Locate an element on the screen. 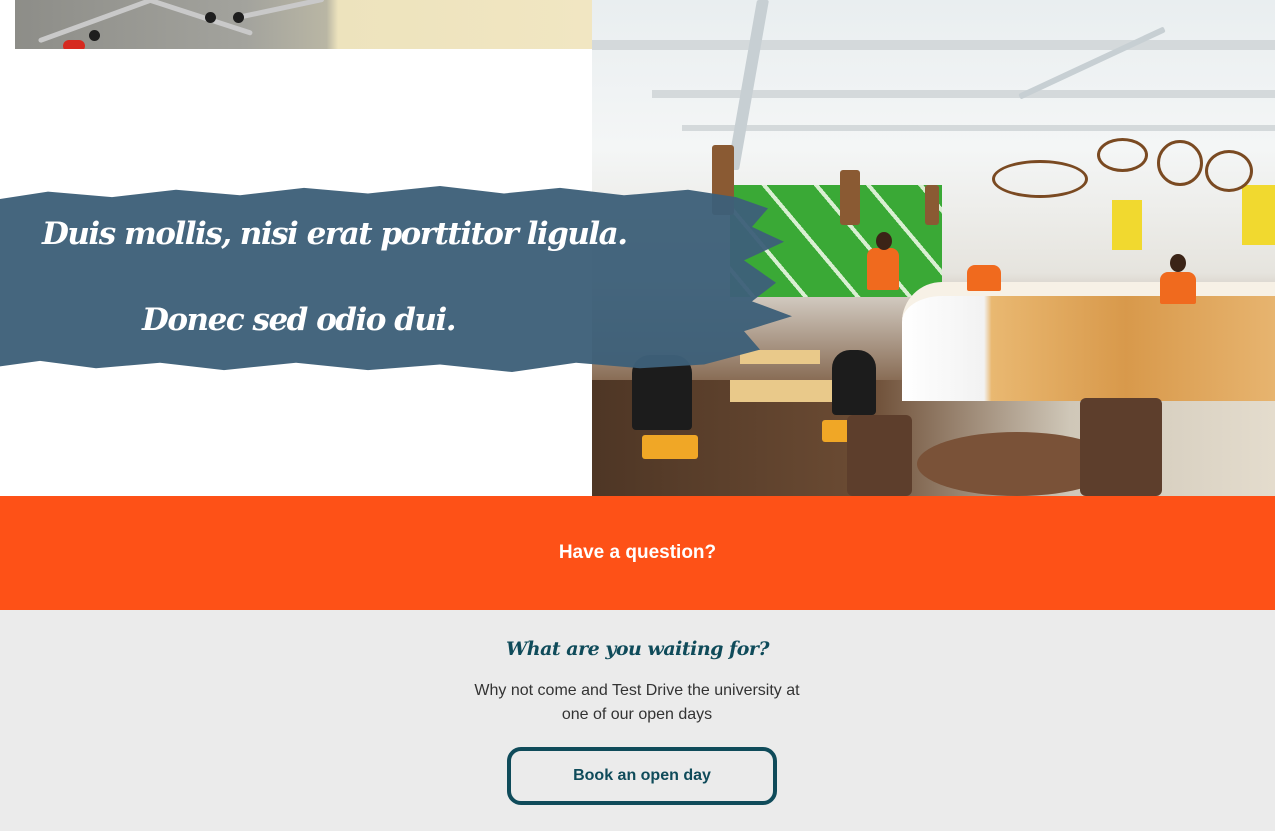 This screenshot has width=1275, height=831. classroom-photo is located at coordinates (303, 24).